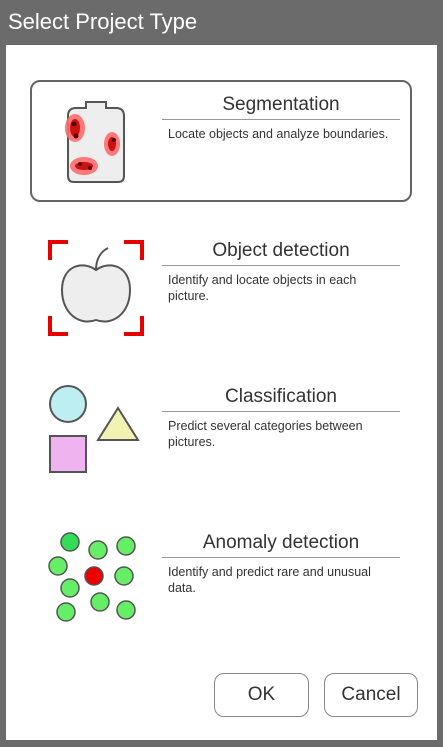  What do you see at coordinates (278, 134) in the screenshot?
I see `option-description: Locate objects and analyze boundaries.` at bounding box center [278, 134].